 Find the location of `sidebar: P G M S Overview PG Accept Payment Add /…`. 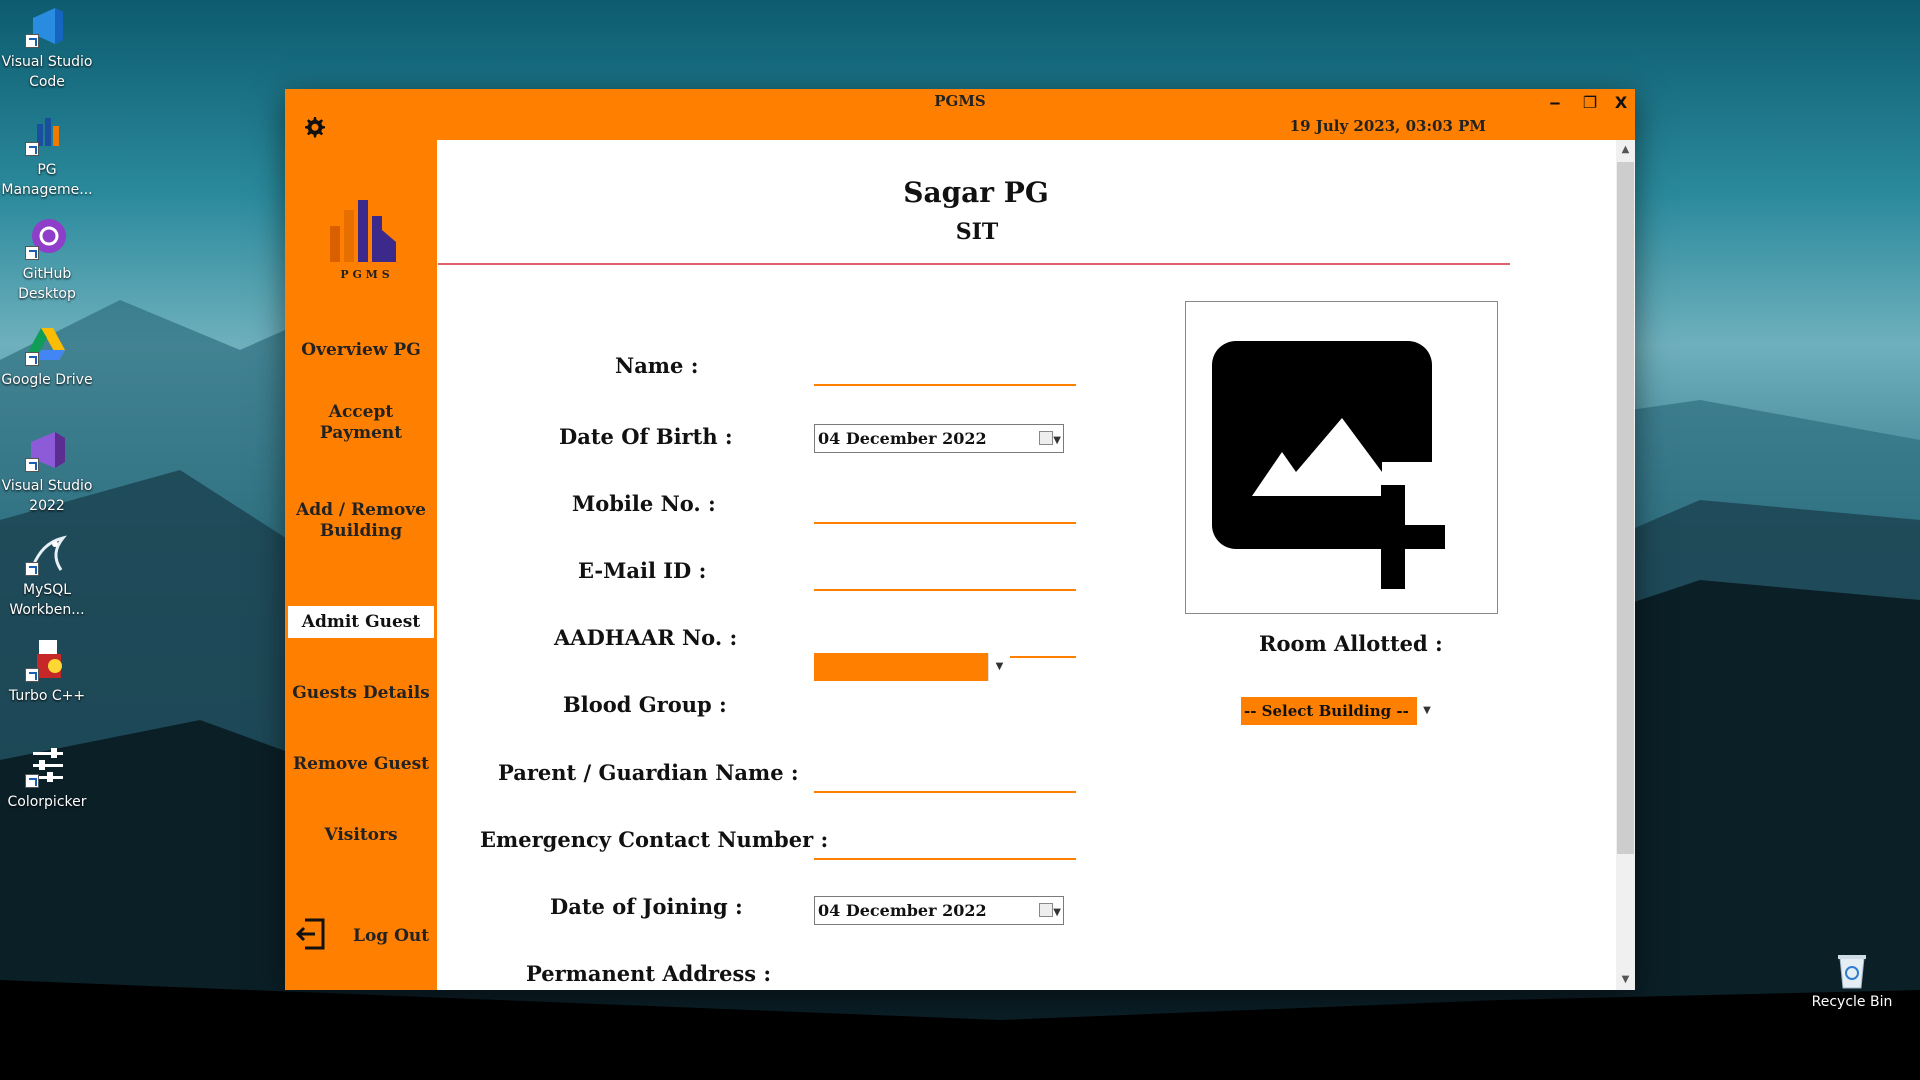

sidebar: P G M S Overview PG Accept Payment Add /… is located at coordinates (361, 565).